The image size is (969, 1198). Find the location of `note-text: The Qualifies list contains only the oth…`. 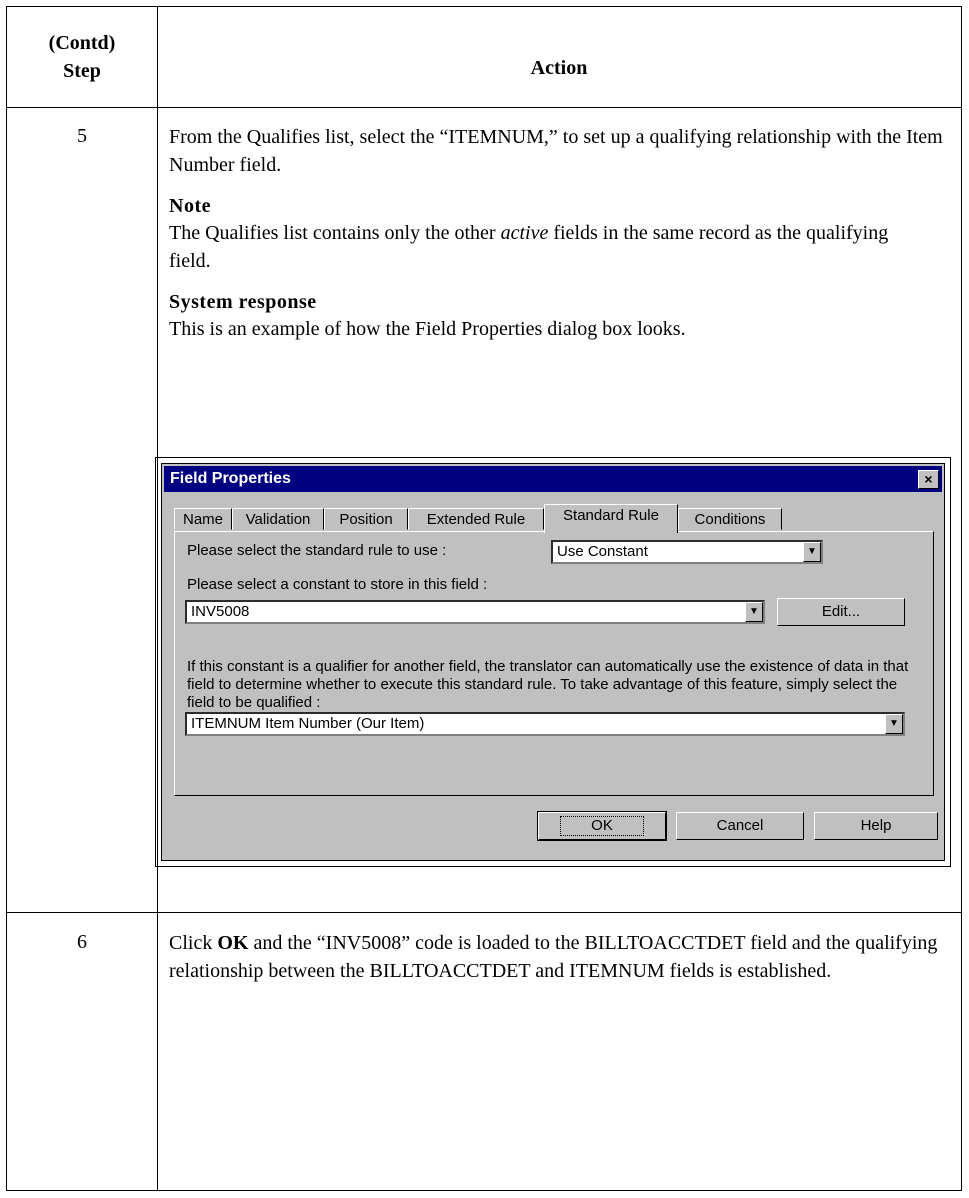

note-text: The Qualifies list contains only the oth… is located at coordinates (539, 247).